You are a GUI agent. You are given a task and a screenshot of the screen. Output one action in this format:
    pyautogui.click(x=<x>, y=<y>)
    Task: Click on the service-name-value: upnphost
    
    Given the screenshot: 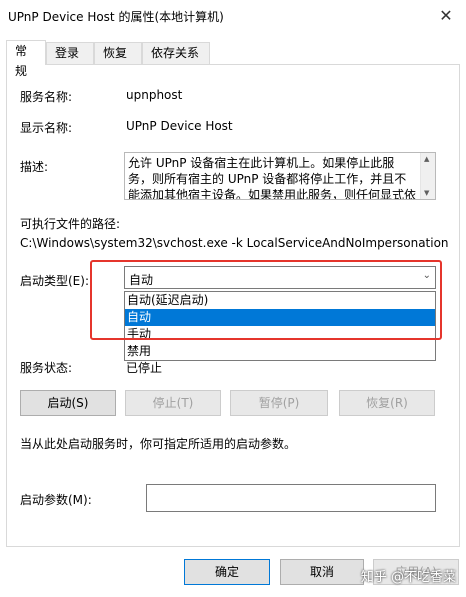 What is the action you would take?
    pyautogui.click(x=154, y=95)
    